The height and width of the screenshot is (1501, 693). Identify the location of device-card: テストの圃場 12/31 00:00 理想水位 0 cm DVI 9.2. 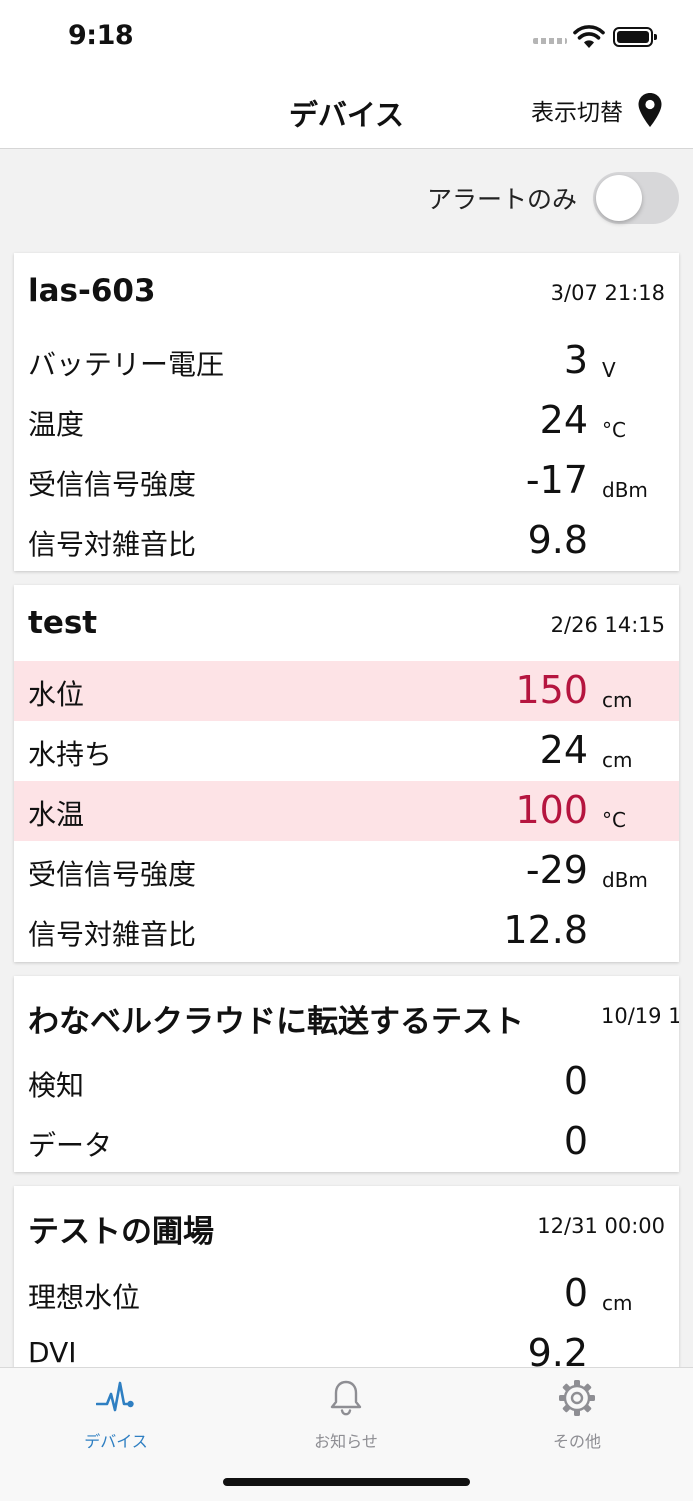
(346, 1276).